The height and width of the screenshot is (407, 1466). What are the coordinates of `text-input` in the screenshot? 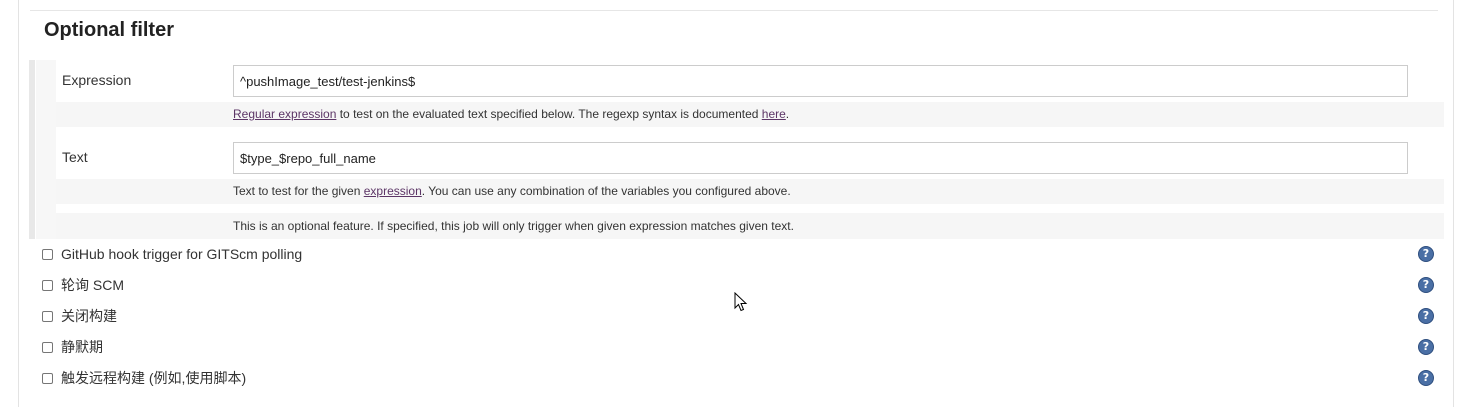 It's located at (820, 158).